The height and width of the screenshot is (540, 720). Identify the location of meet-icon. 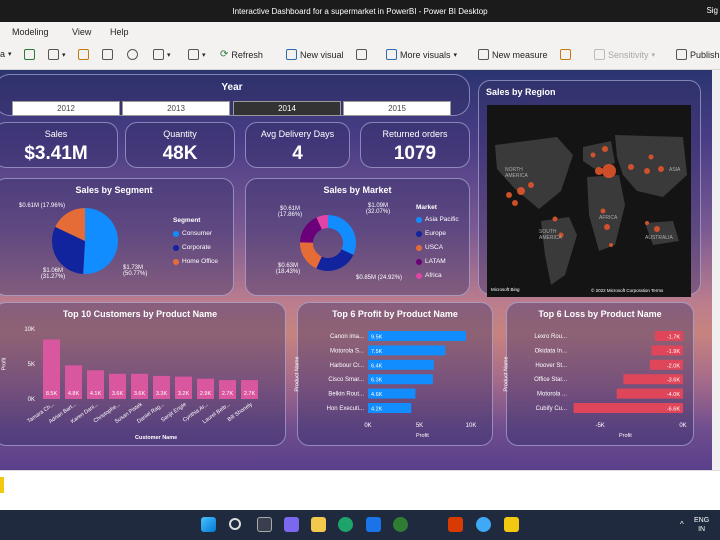
(400, 524).